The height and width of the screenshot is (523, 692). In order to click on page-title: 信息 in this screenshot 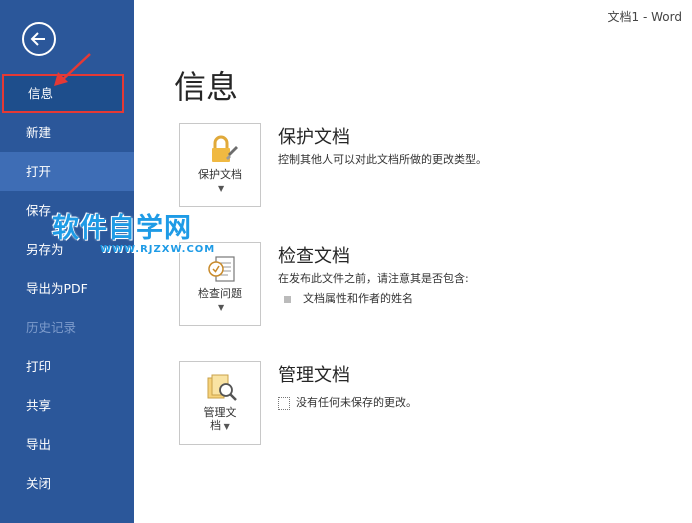, I will do `click(206, 87)`.